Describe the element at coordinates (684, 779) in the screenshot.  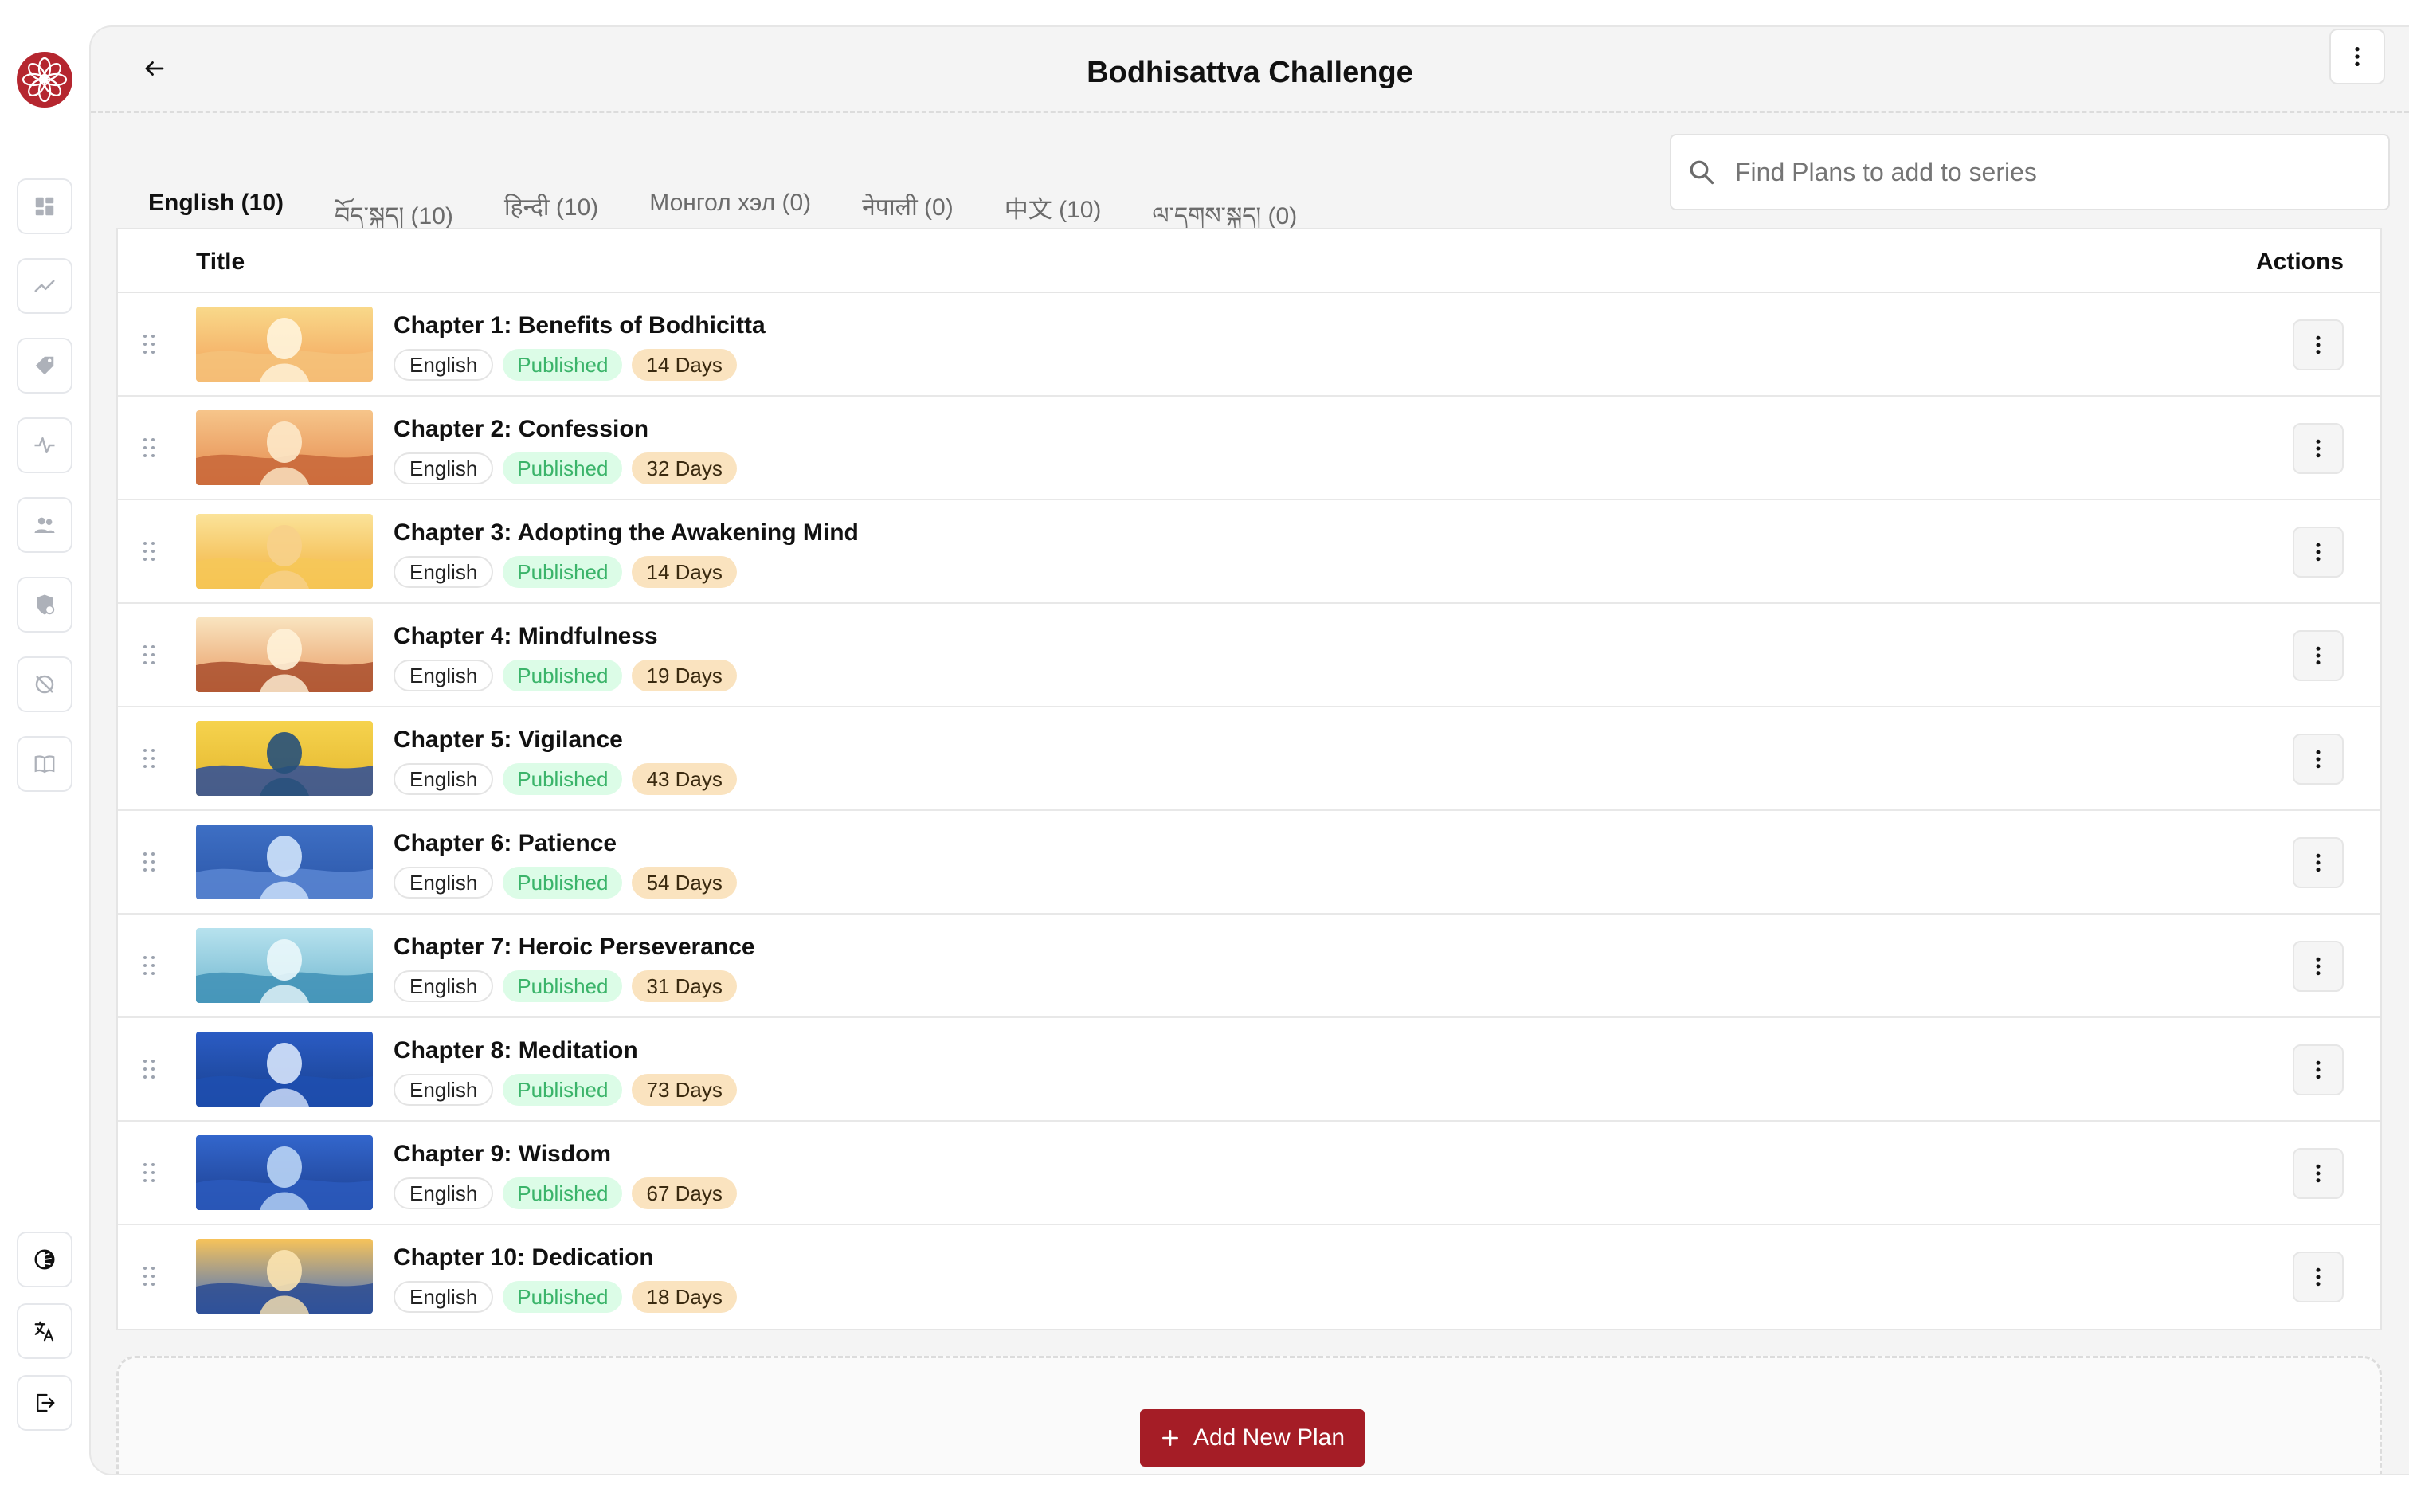
I see `duration-badge: 43 Days` at that location.